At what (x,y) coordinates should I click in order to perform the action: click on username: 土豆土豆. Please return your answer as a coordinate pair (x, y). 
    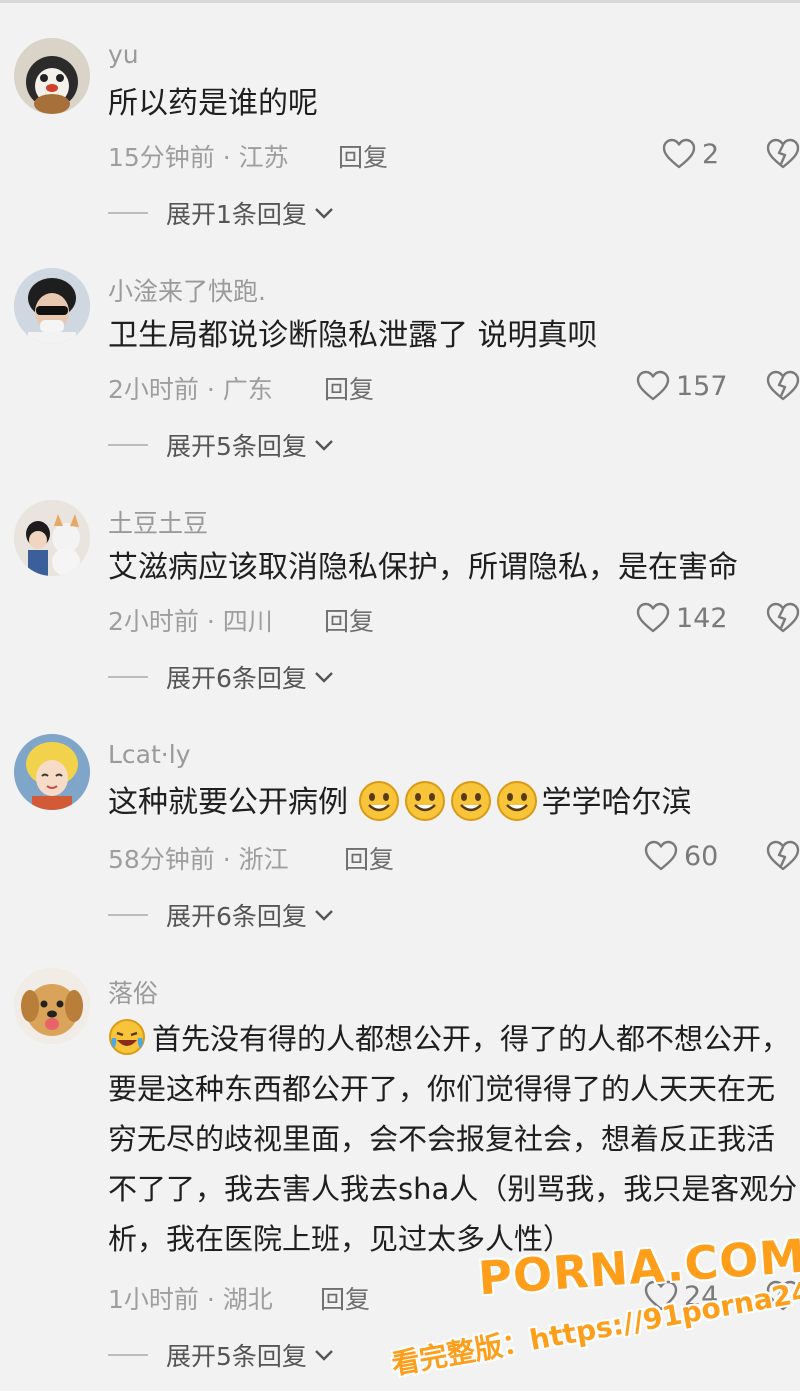
    Looking at the image, I should click on (158, 522).